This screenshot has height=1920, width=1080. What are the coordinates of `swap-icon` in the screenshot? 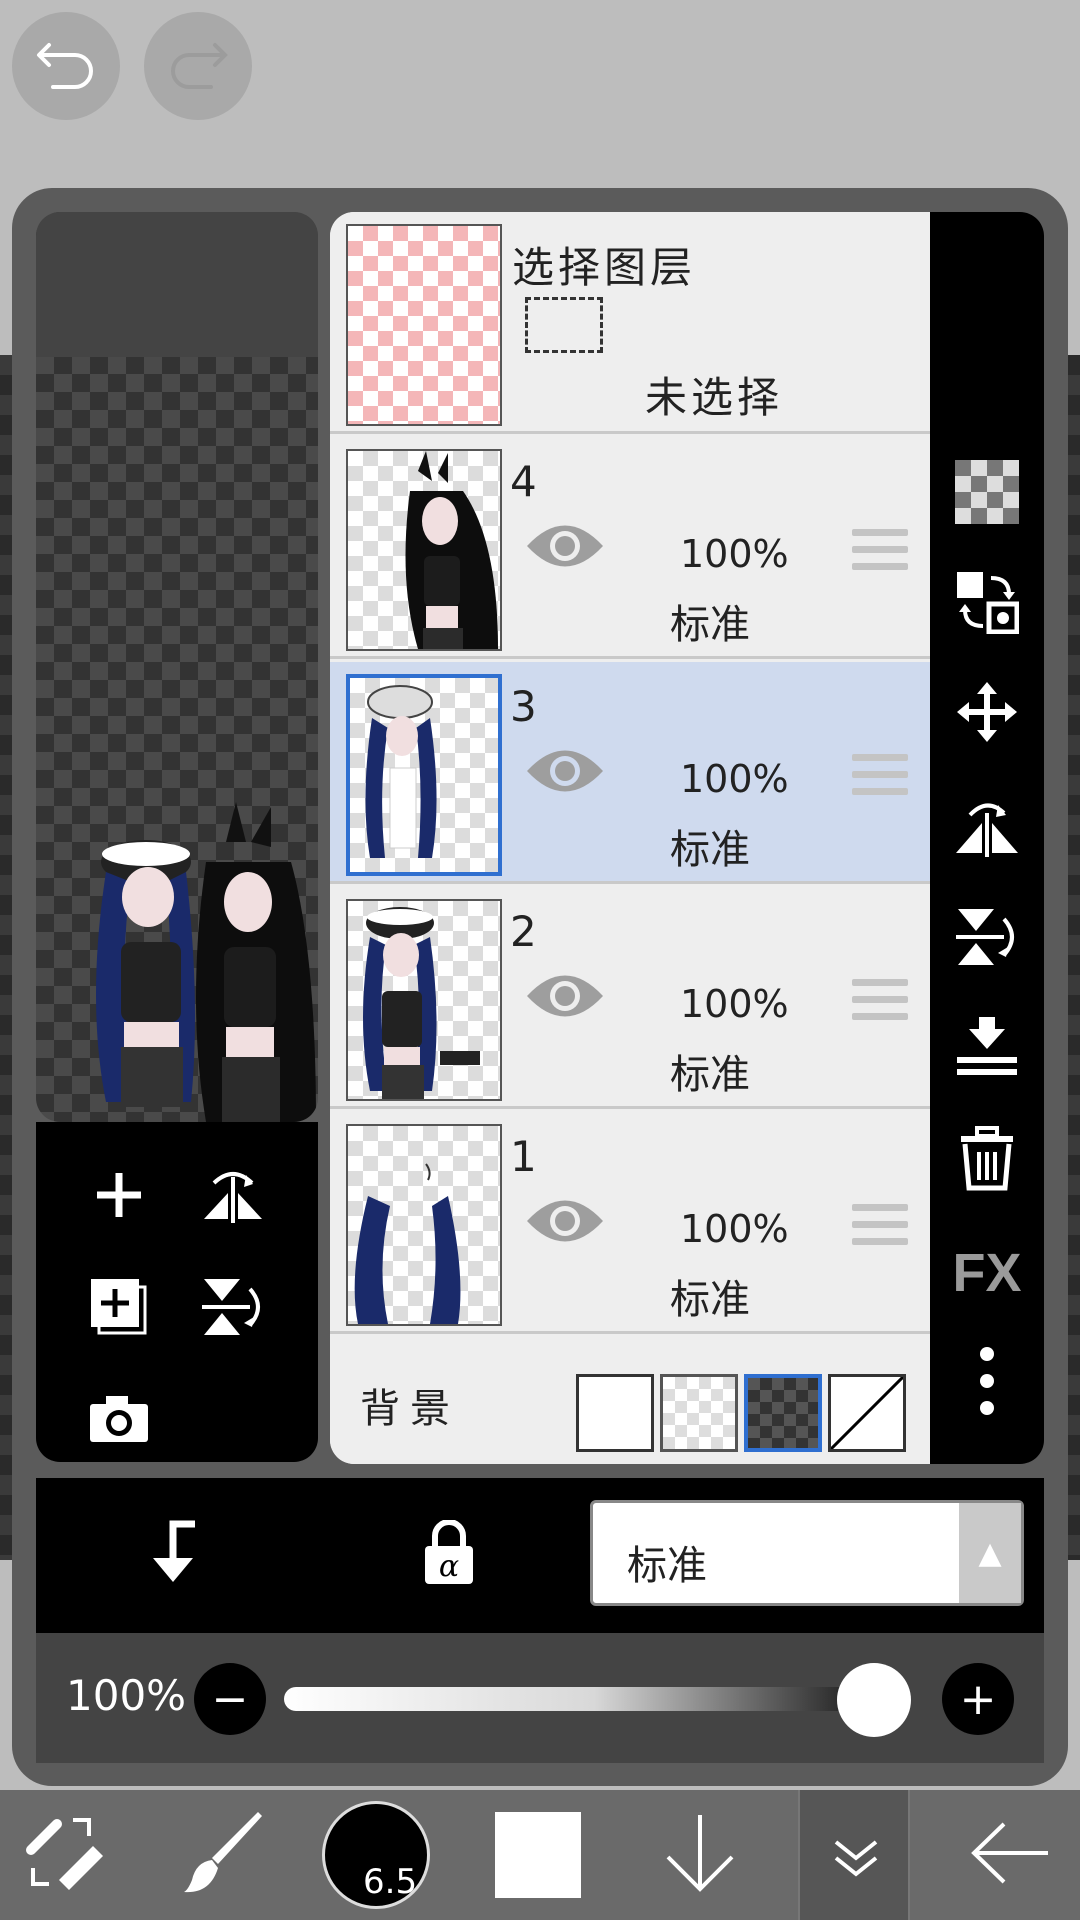 It's located at (987, 604).